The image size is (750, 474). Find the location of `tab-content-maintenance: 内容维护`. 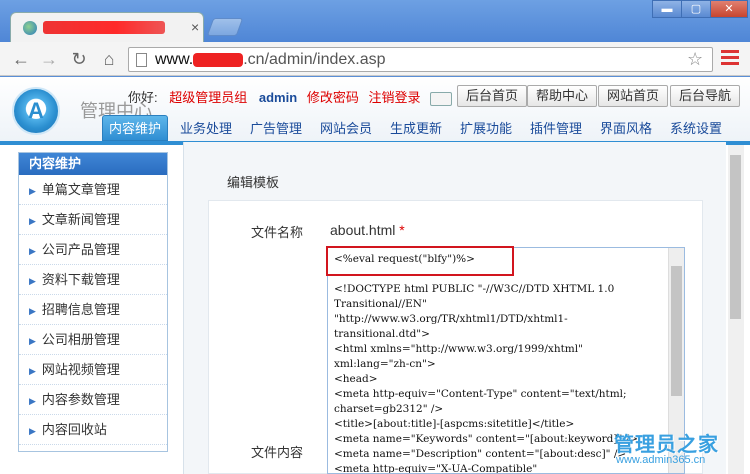

tab-content-maintenance: 内容维护 is located at coordinates (135, 128).